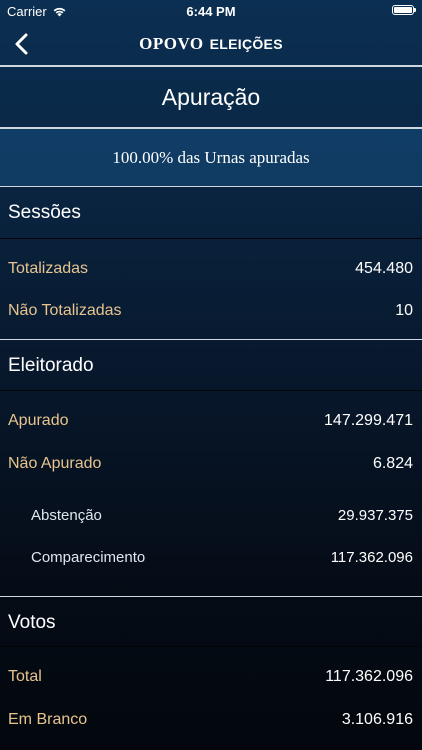 This screenshot has width=422, height=750. I want to click on page-title: Apuração, so click(211, 96).